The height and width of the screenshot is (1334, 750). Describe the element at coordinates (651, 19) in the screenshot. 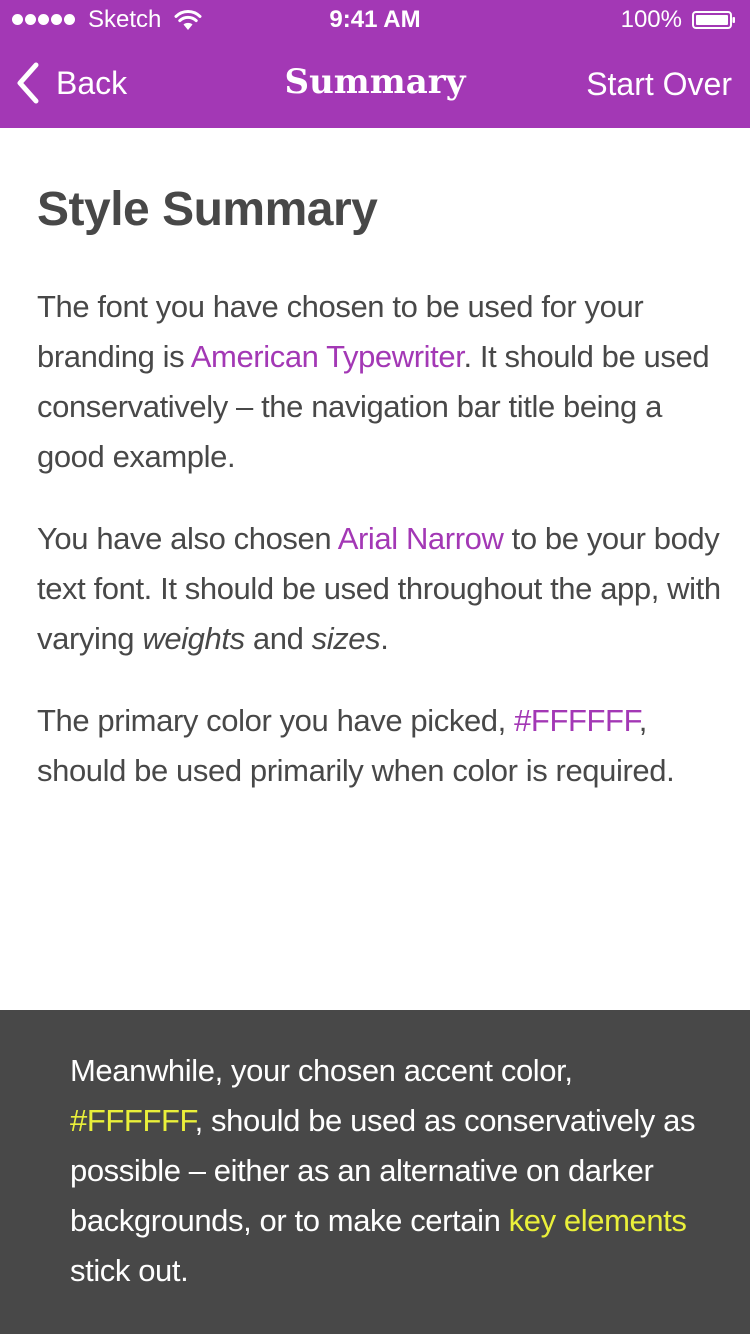

I see `battery-percentage: 100%` at that location.